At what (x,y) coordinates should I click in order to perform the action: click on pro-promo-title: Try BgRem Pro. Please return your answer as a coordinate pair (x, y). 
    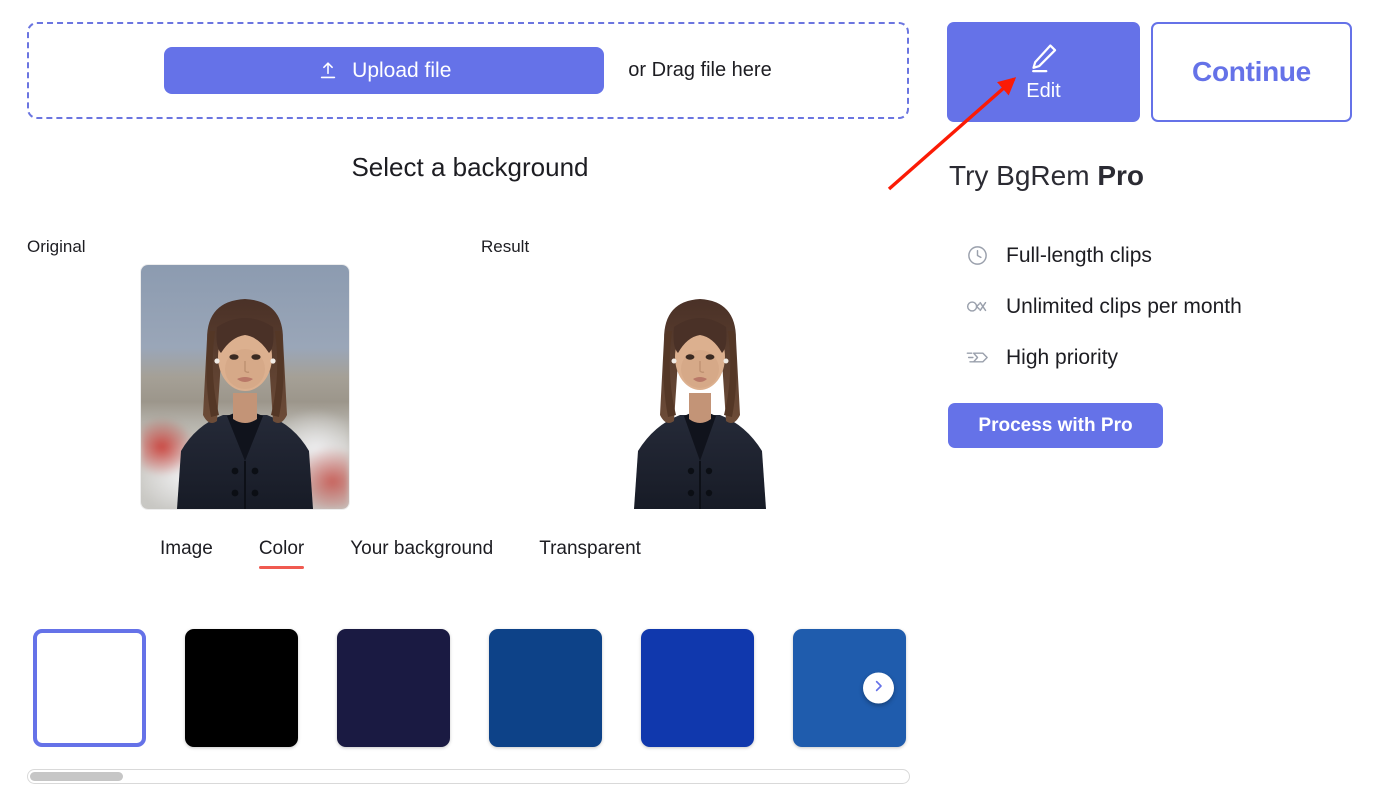
    Looking at the image, I should click on (1046, 176).